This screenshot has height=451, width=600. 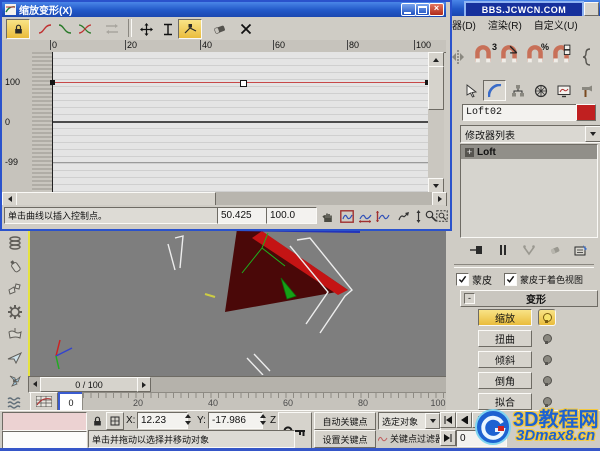 What do you see at coordinates (556, 24) in the screenshot?
I see `menu-item-customize: 自定义(U)` at bounding box center [556, 24].